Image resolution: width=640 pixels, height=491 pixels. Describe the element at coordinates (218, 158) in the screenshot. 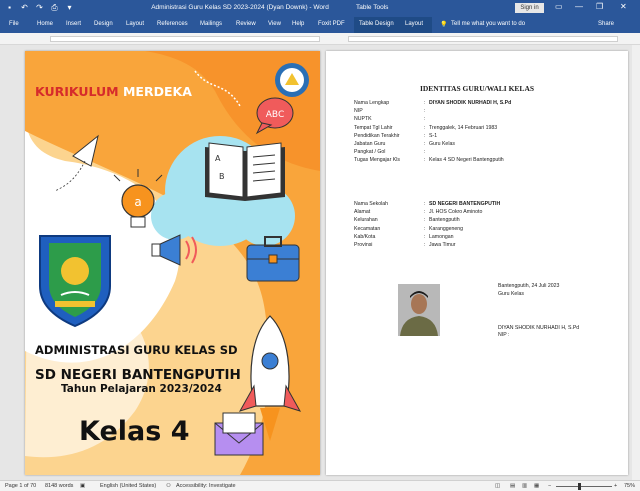

I see `svg-text: A` at that location.